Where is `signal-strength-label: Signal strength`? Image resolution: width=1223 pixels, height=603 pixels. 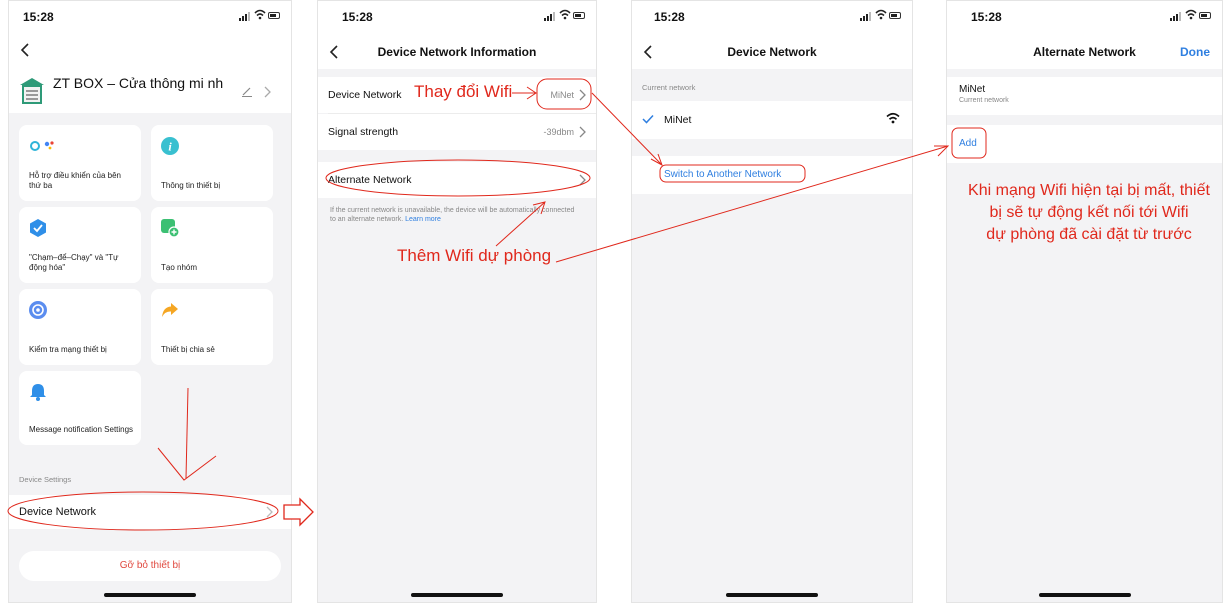
signal-strength-label: Signal strength is located at coordinates (363, 132).